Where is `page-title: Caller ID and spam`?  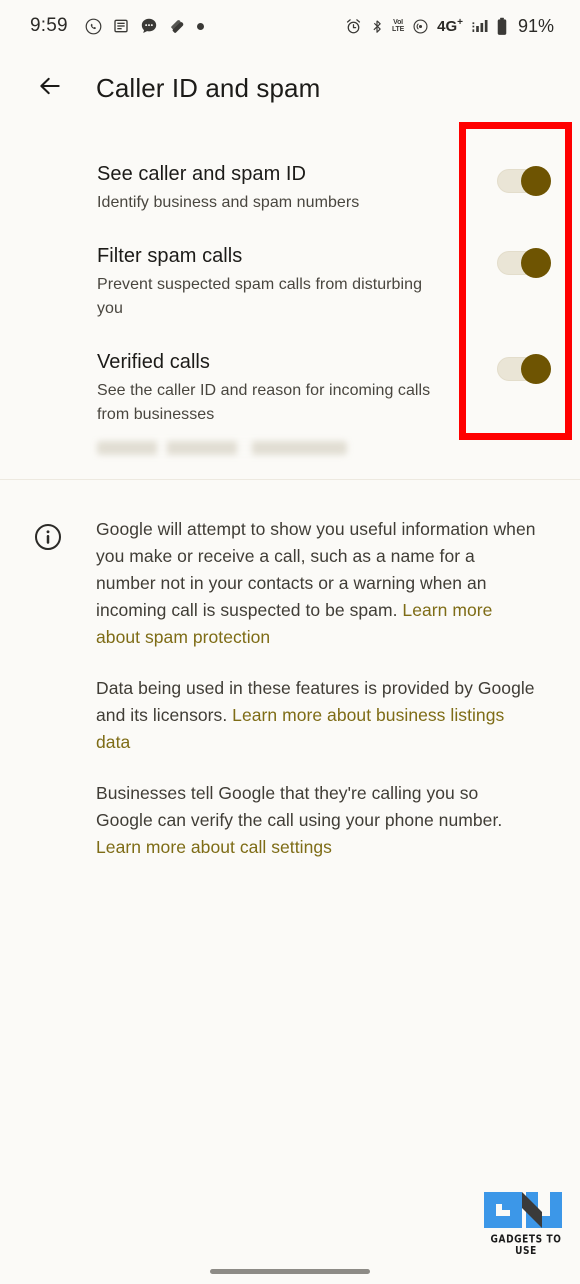 page-title: Caller ID and spam is located at coordinates (208, 87).